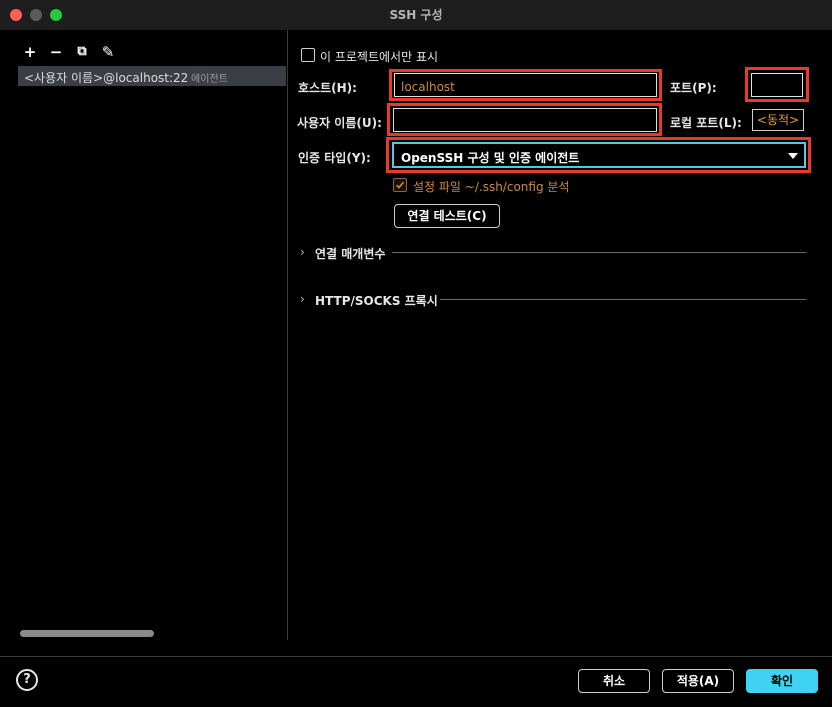 The image size is (832, 707). Describe the element at coordinates (525, 120) in the screenshot. I see `username-input` at that location.